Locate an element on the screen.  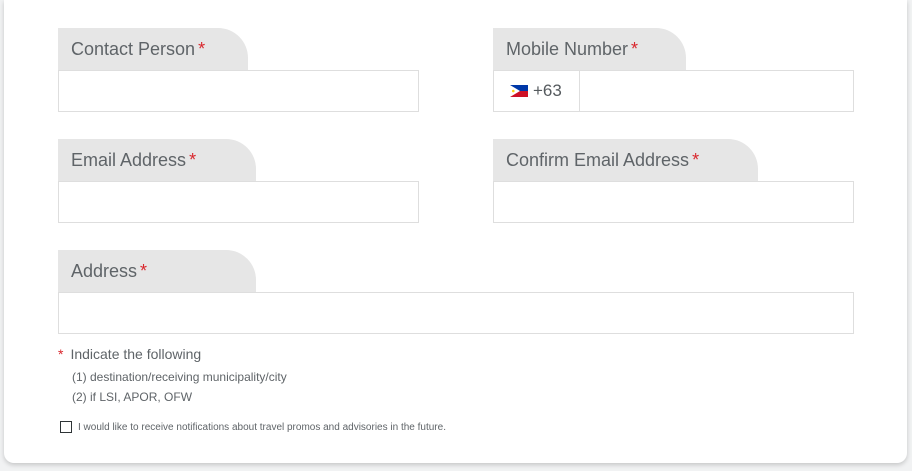
instructions-line-2: (2) if LSI, APOR, OFW is located at coordinates (132, 397).